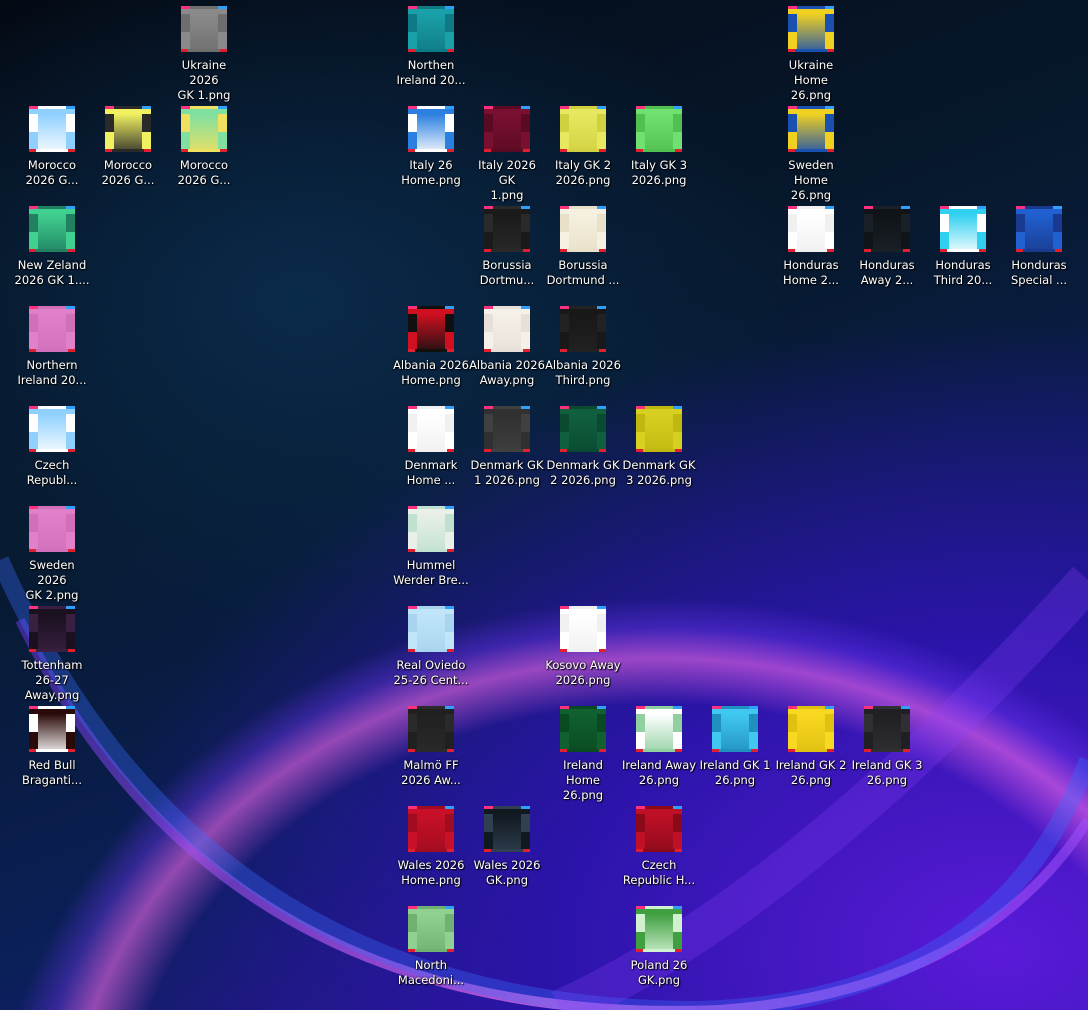 Image resolution: width=1088 pixels, height=1010 pixels. I want to click on desktop-icon-denmark-gk-2-2026: Denmark GK 2 2026.png, so click(583, 446).